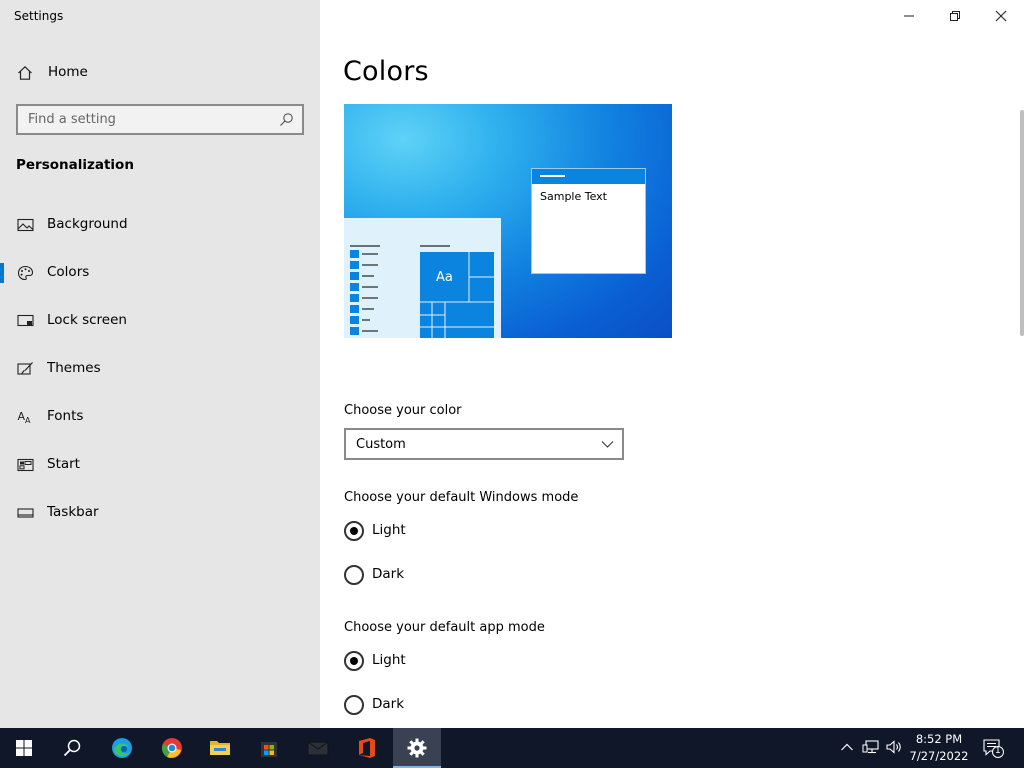 Image resolution: width=1024 pixels, height=768 pixels. I want to click on taskbar-office, so click(367, 748).